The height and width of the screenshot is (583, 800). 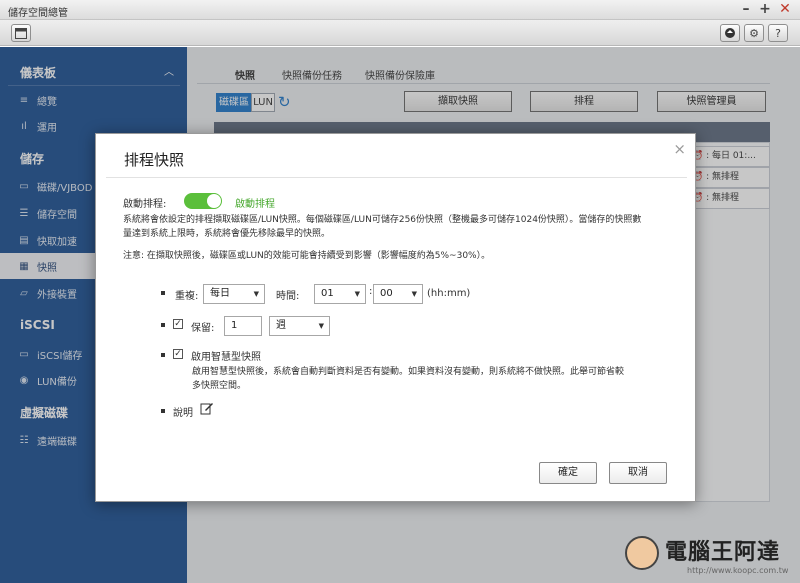 I want to click on retention-checkbox: ✓, so click(x=178, y=324).